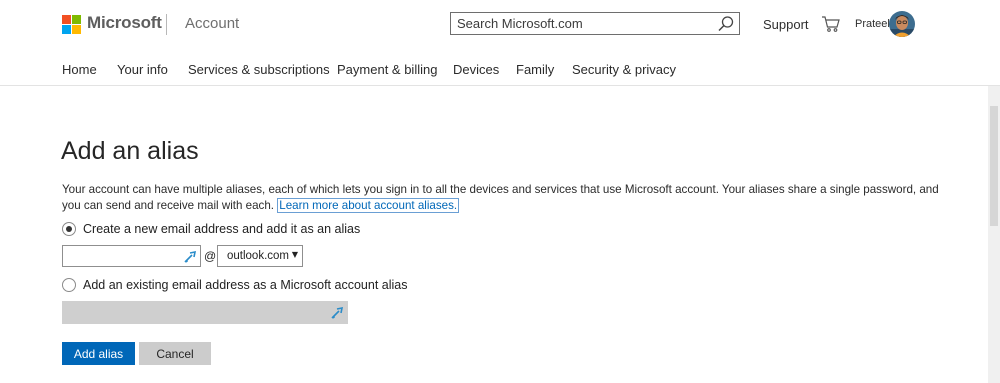 Image resolution: width=1000 pixels, height=383 pixels. Describe the element at coordinates (212, 23) in the screenshot. I see `section-title: Account` at that location.